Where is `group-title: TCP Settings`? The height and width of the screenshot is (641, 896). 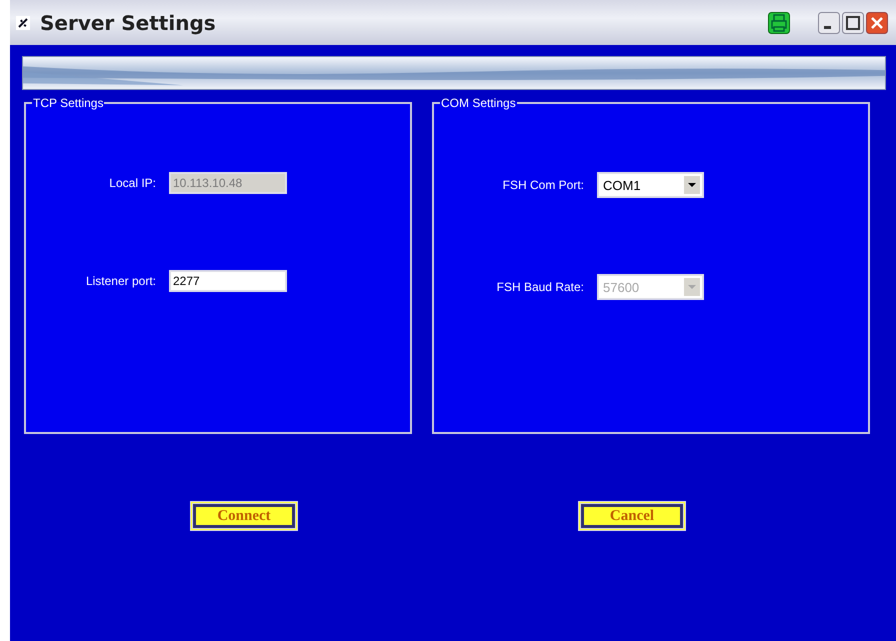 group-title: TCP Settings is located at coordinates (68, 103).